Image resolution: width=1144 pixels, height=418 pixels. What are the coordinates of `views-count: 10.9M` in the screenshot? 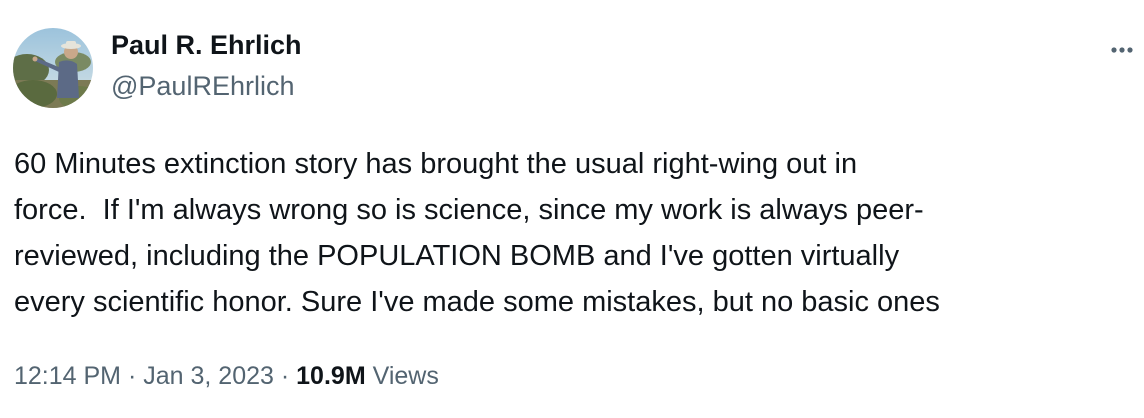 It's located at (331, 376).